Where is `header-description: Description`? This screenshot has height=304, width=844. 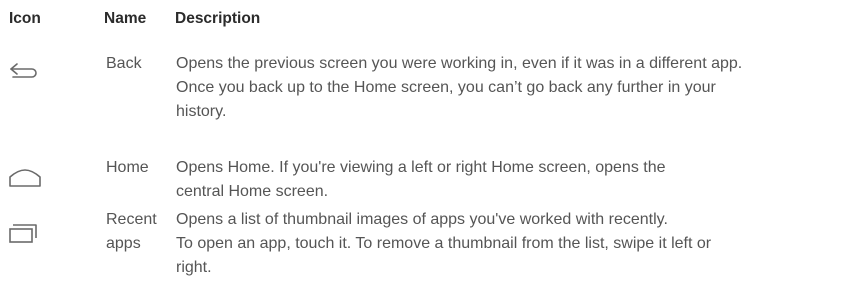
header-description: Description is located at coordinates (218, 18).